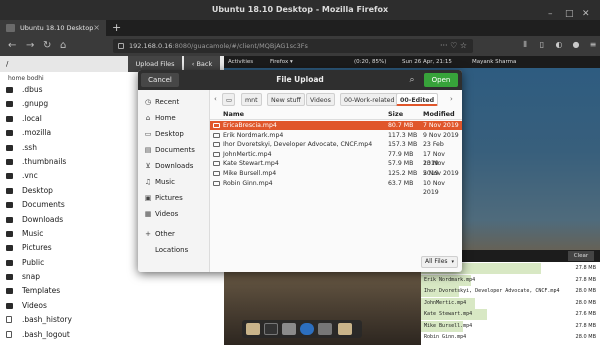 This screenshot has height=345, width=600. What do you see at coordinates (271, 329) in the screenshot?
I see `terminal-app-icon` at bounding box center [271, 329].